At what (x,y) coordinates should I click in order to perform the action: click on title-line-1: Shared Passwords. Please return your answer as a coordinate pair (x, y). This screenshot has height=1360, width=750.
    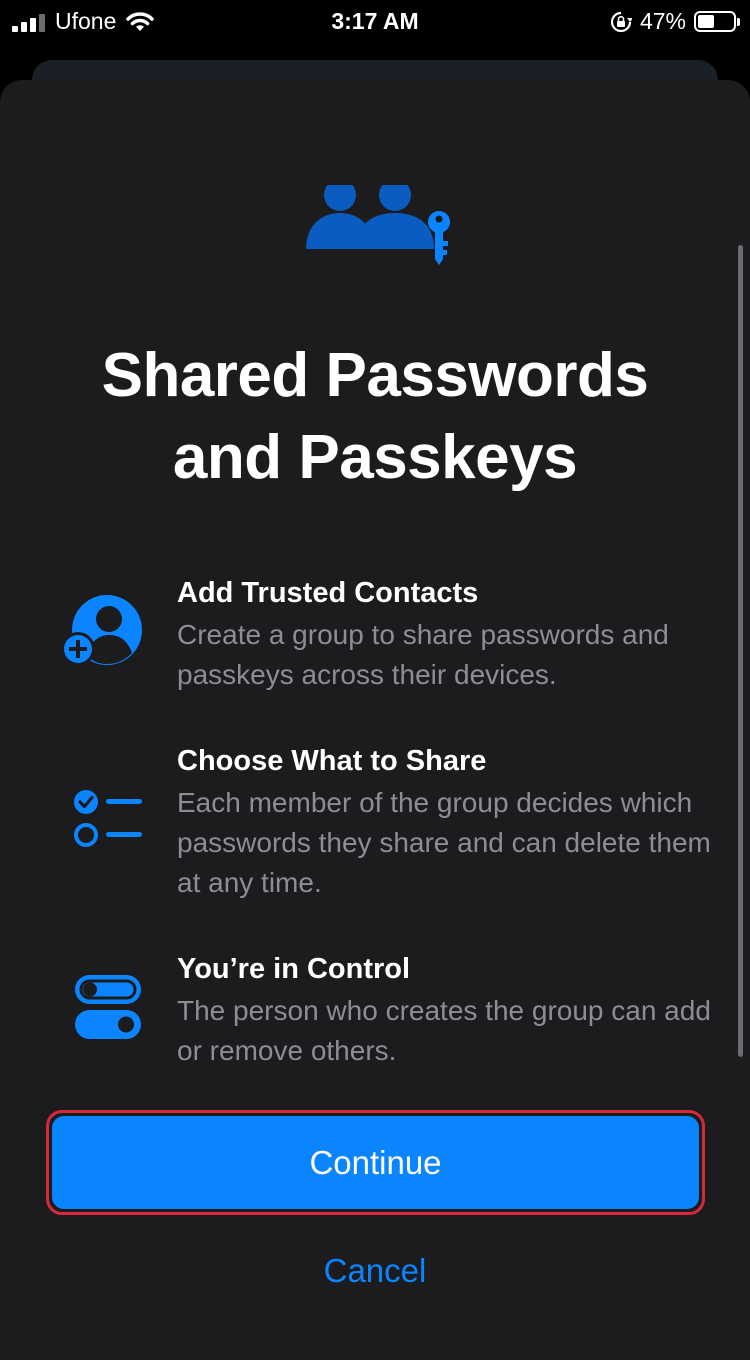
    Looking at the image, I should click on (375, 375).